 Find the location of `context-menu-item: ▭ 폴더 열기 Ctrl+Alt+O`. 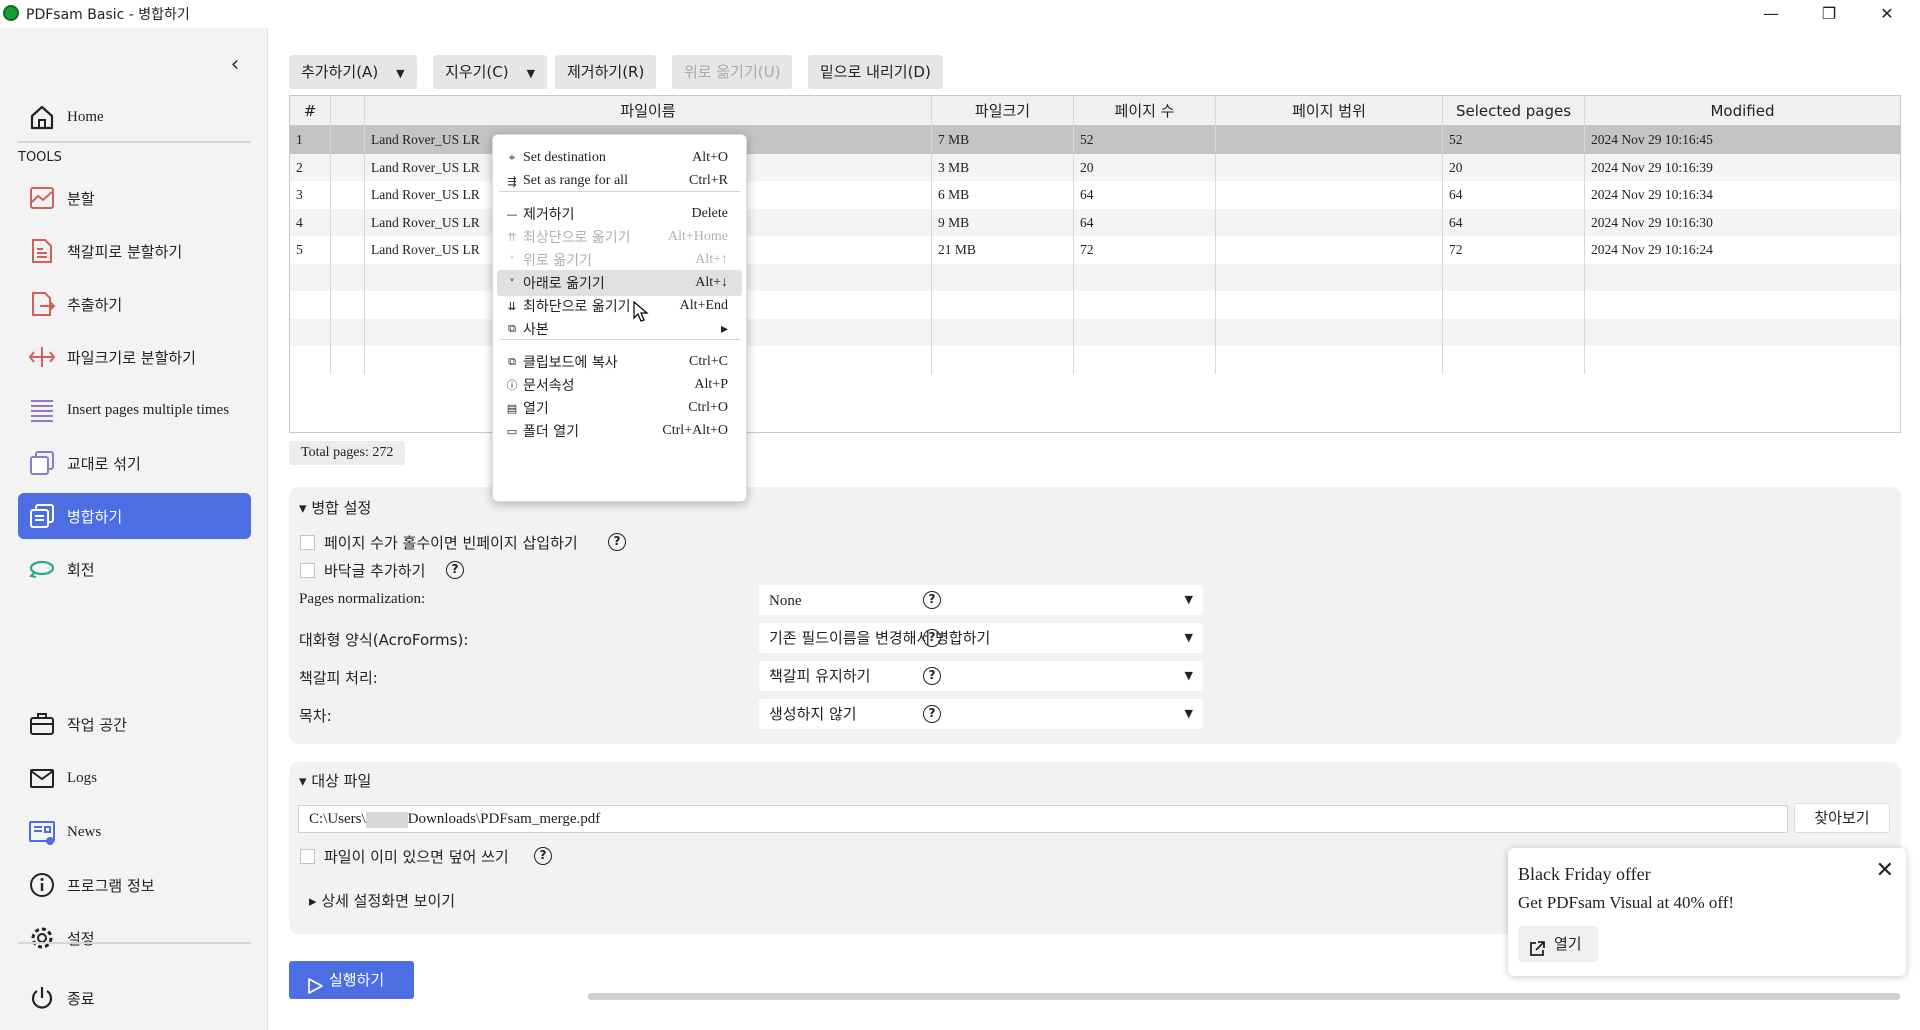

context-menu-item: ▭ 폴더 열기 Ctrl+Alt+O is located at coordinates (619, 431).